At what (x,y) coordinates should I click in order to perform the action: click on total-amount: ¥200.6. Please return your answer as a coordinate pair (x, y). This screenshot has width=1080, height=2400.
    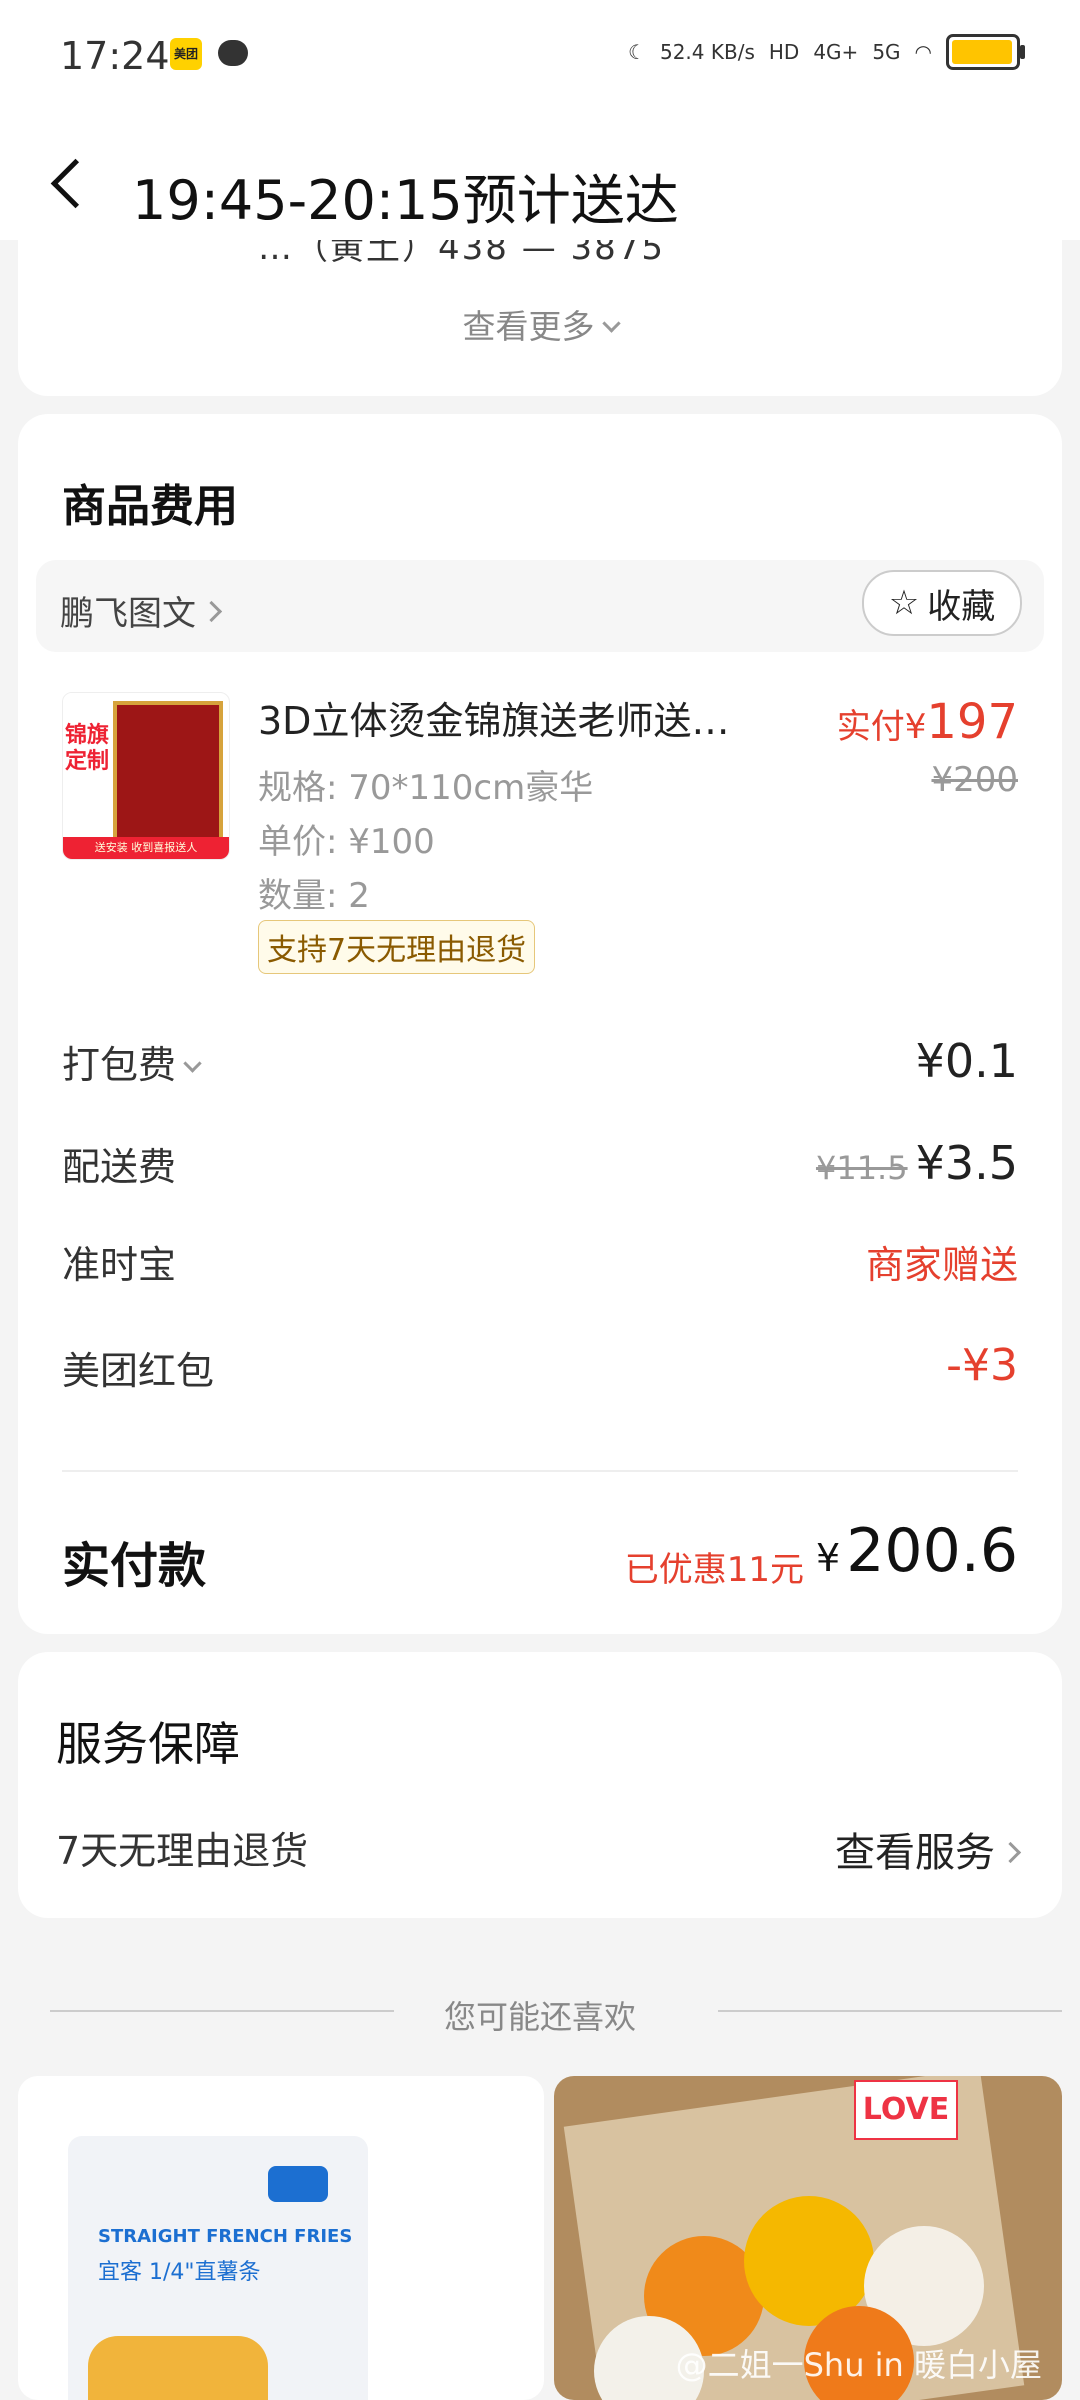
    Looking at the image, I should click on (917, 1551).